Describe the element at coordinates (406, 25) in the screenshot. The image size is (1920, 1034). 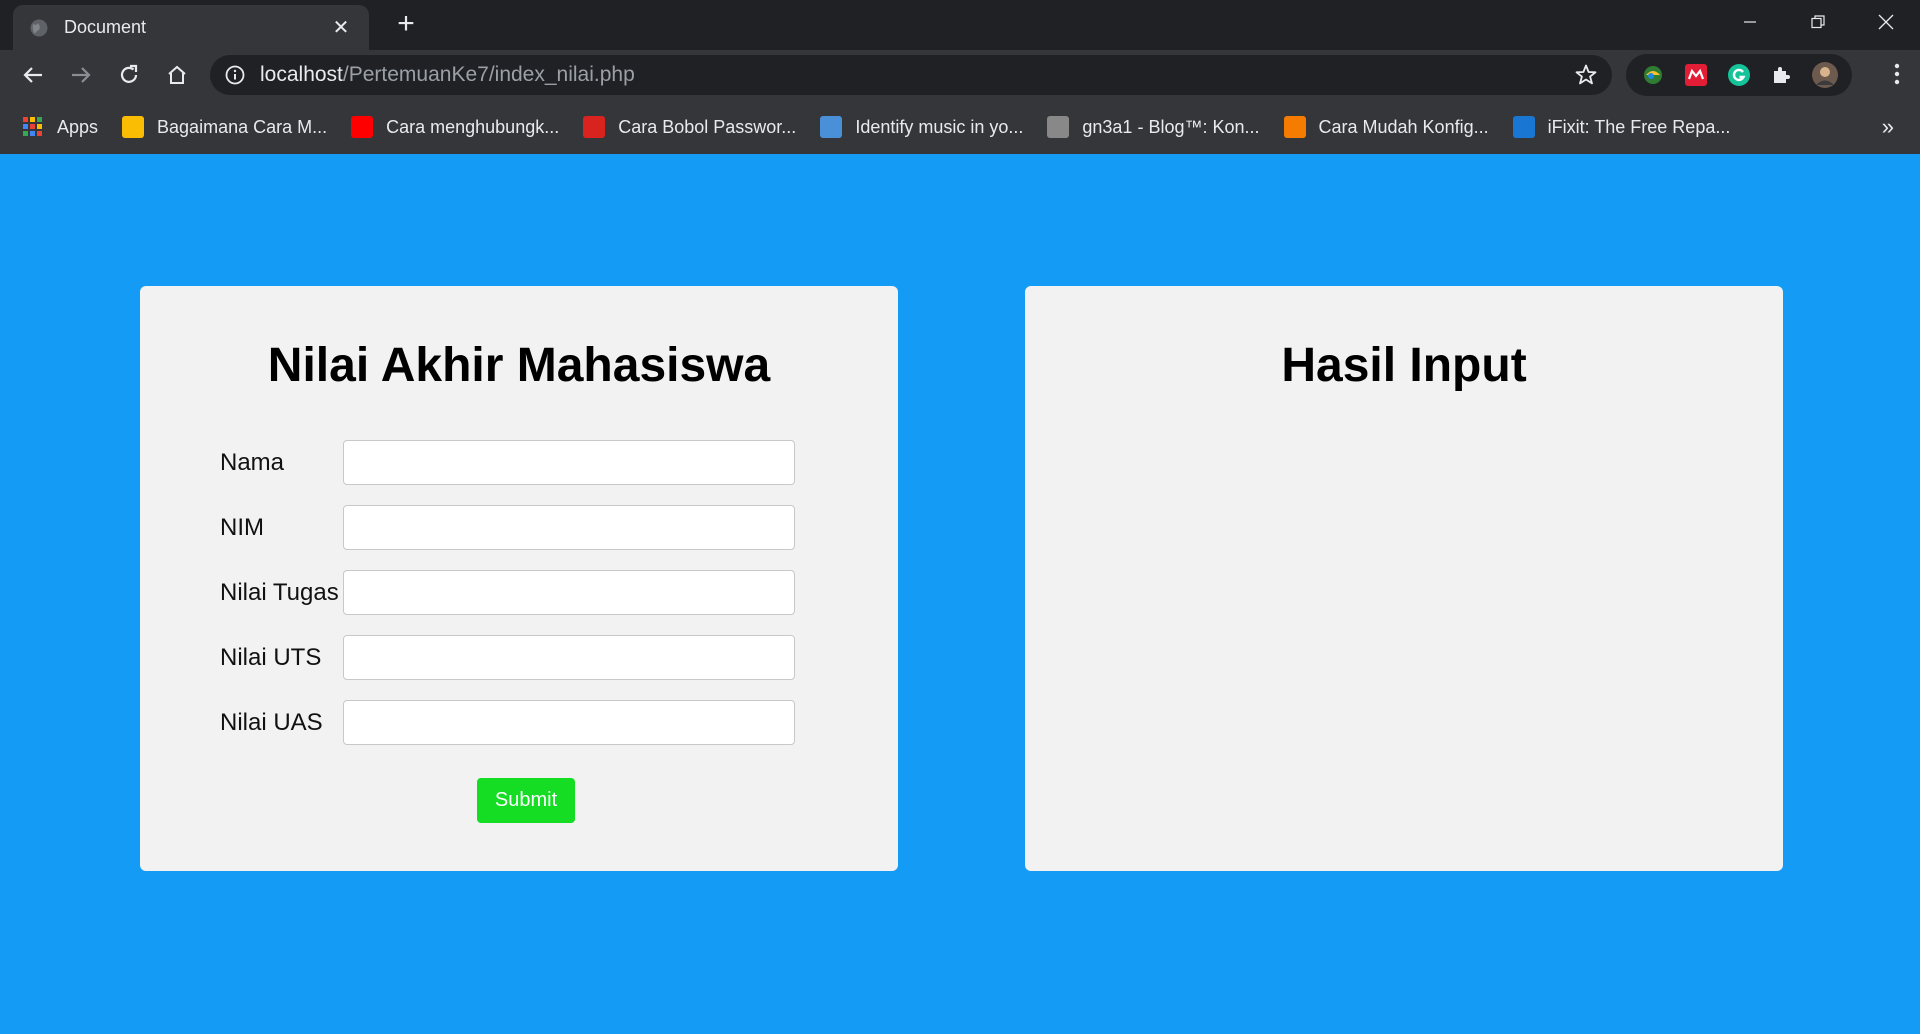
I see `new-tab-icon: +` at that location.